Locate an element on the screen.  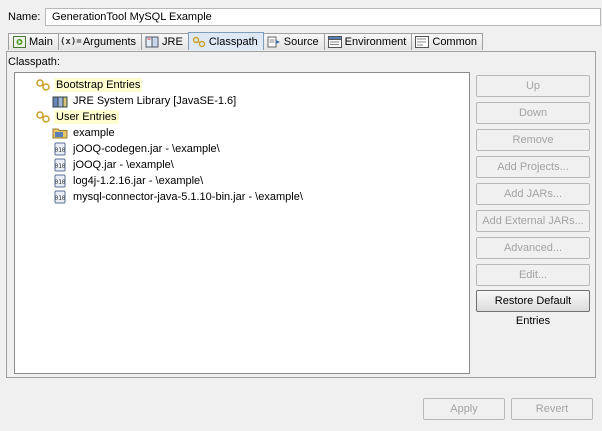
tree-node-user-entries-label: User Entries is located at coordinates (86, 117).